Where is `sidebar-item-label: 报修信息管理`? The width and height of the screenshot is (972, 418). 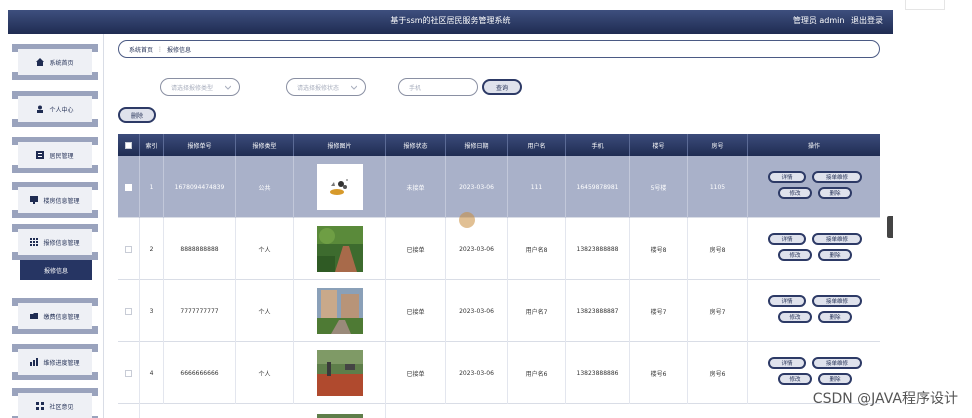
sidebar-item-label: 报修信息管理 is located at coordinates (61, 243).